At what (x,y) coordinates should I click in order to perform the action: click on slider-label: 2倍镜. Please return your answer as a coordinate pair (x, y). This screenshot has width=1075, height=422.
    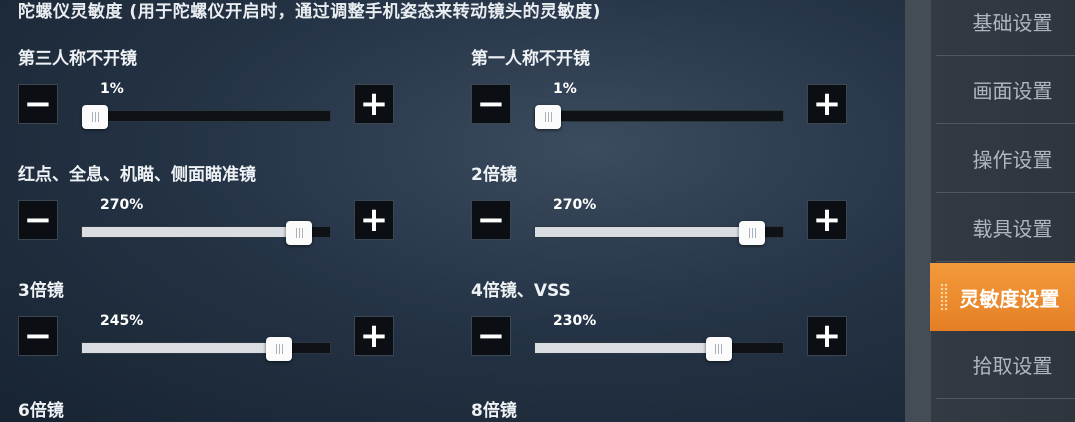
    Looking at the image, I should click on (494, 175).